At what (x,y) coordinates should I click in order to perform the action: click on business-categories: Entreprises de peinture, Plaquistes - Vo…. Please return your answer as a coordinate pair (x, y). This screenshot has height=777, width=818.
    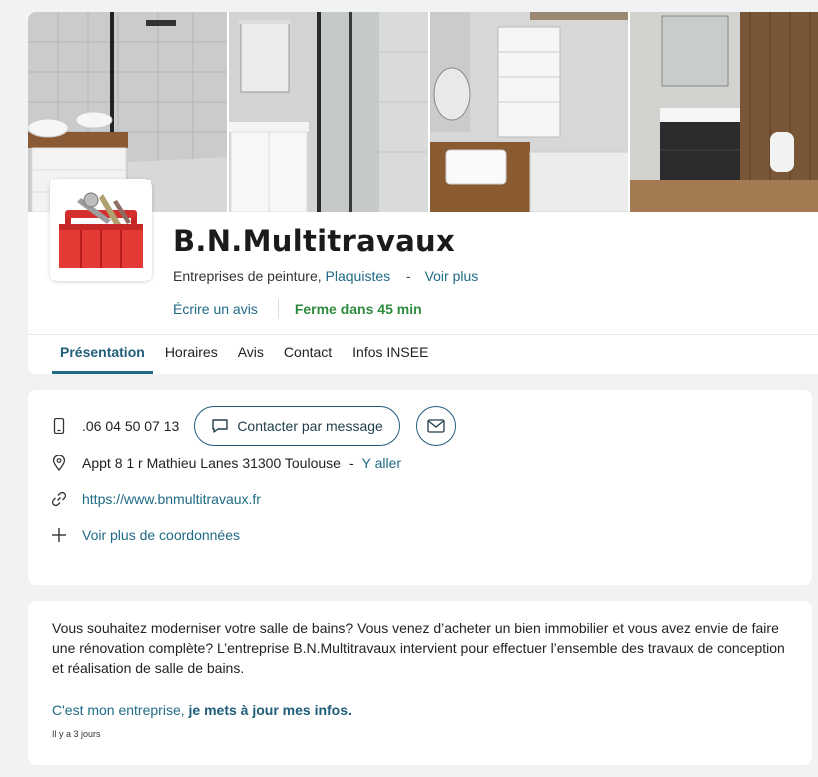
    Looking at the image, I should click on (325, 276).